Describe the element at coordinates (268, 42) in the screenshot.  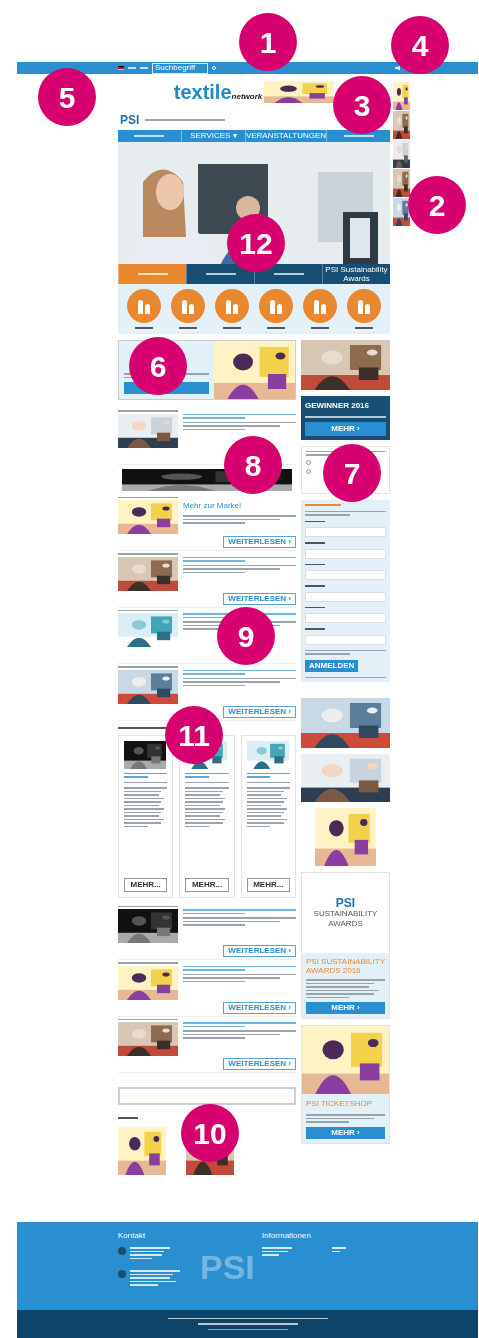
I see `number-callout-tooltip: 1` at that location.